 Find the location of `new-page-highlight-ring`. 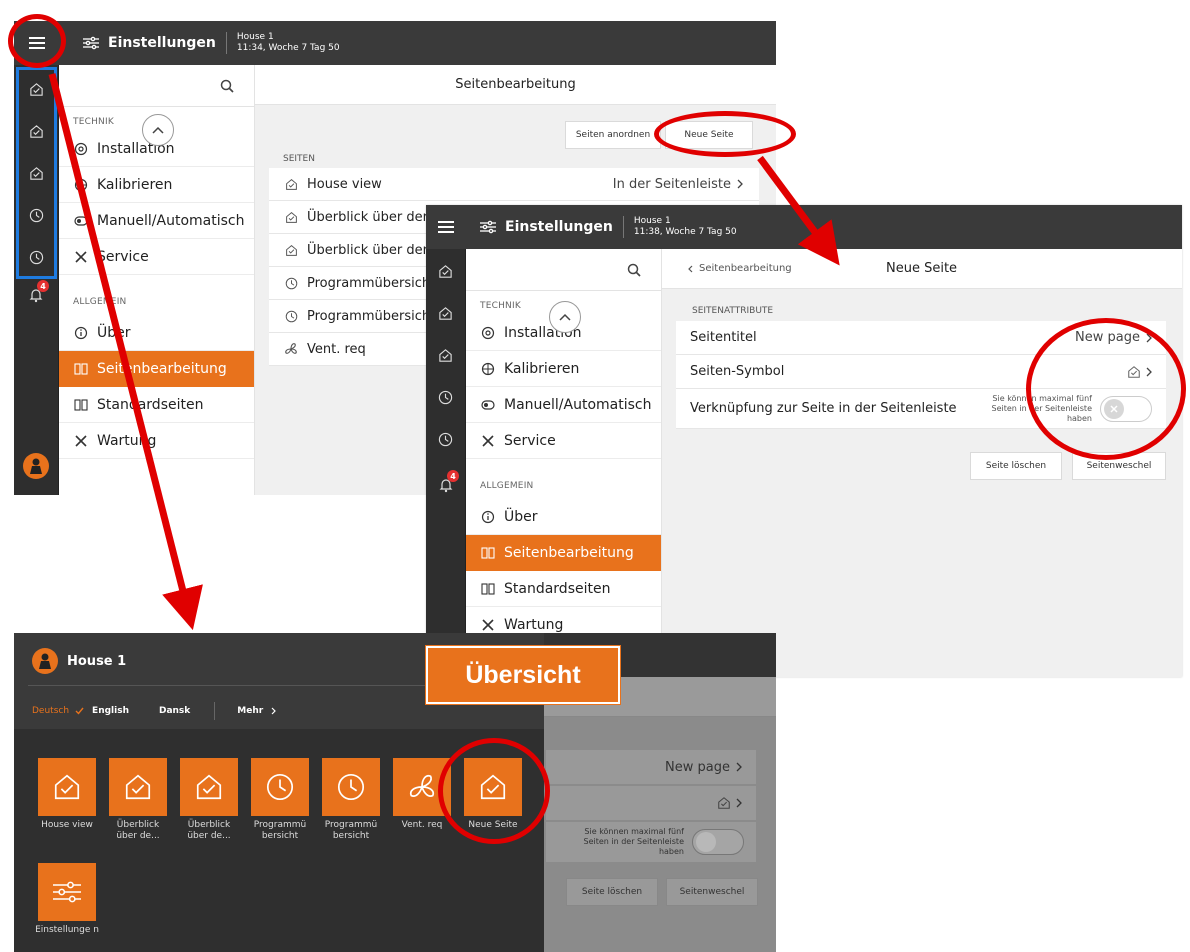

new-page-highlight-ring is located at coordinates (725, 134).